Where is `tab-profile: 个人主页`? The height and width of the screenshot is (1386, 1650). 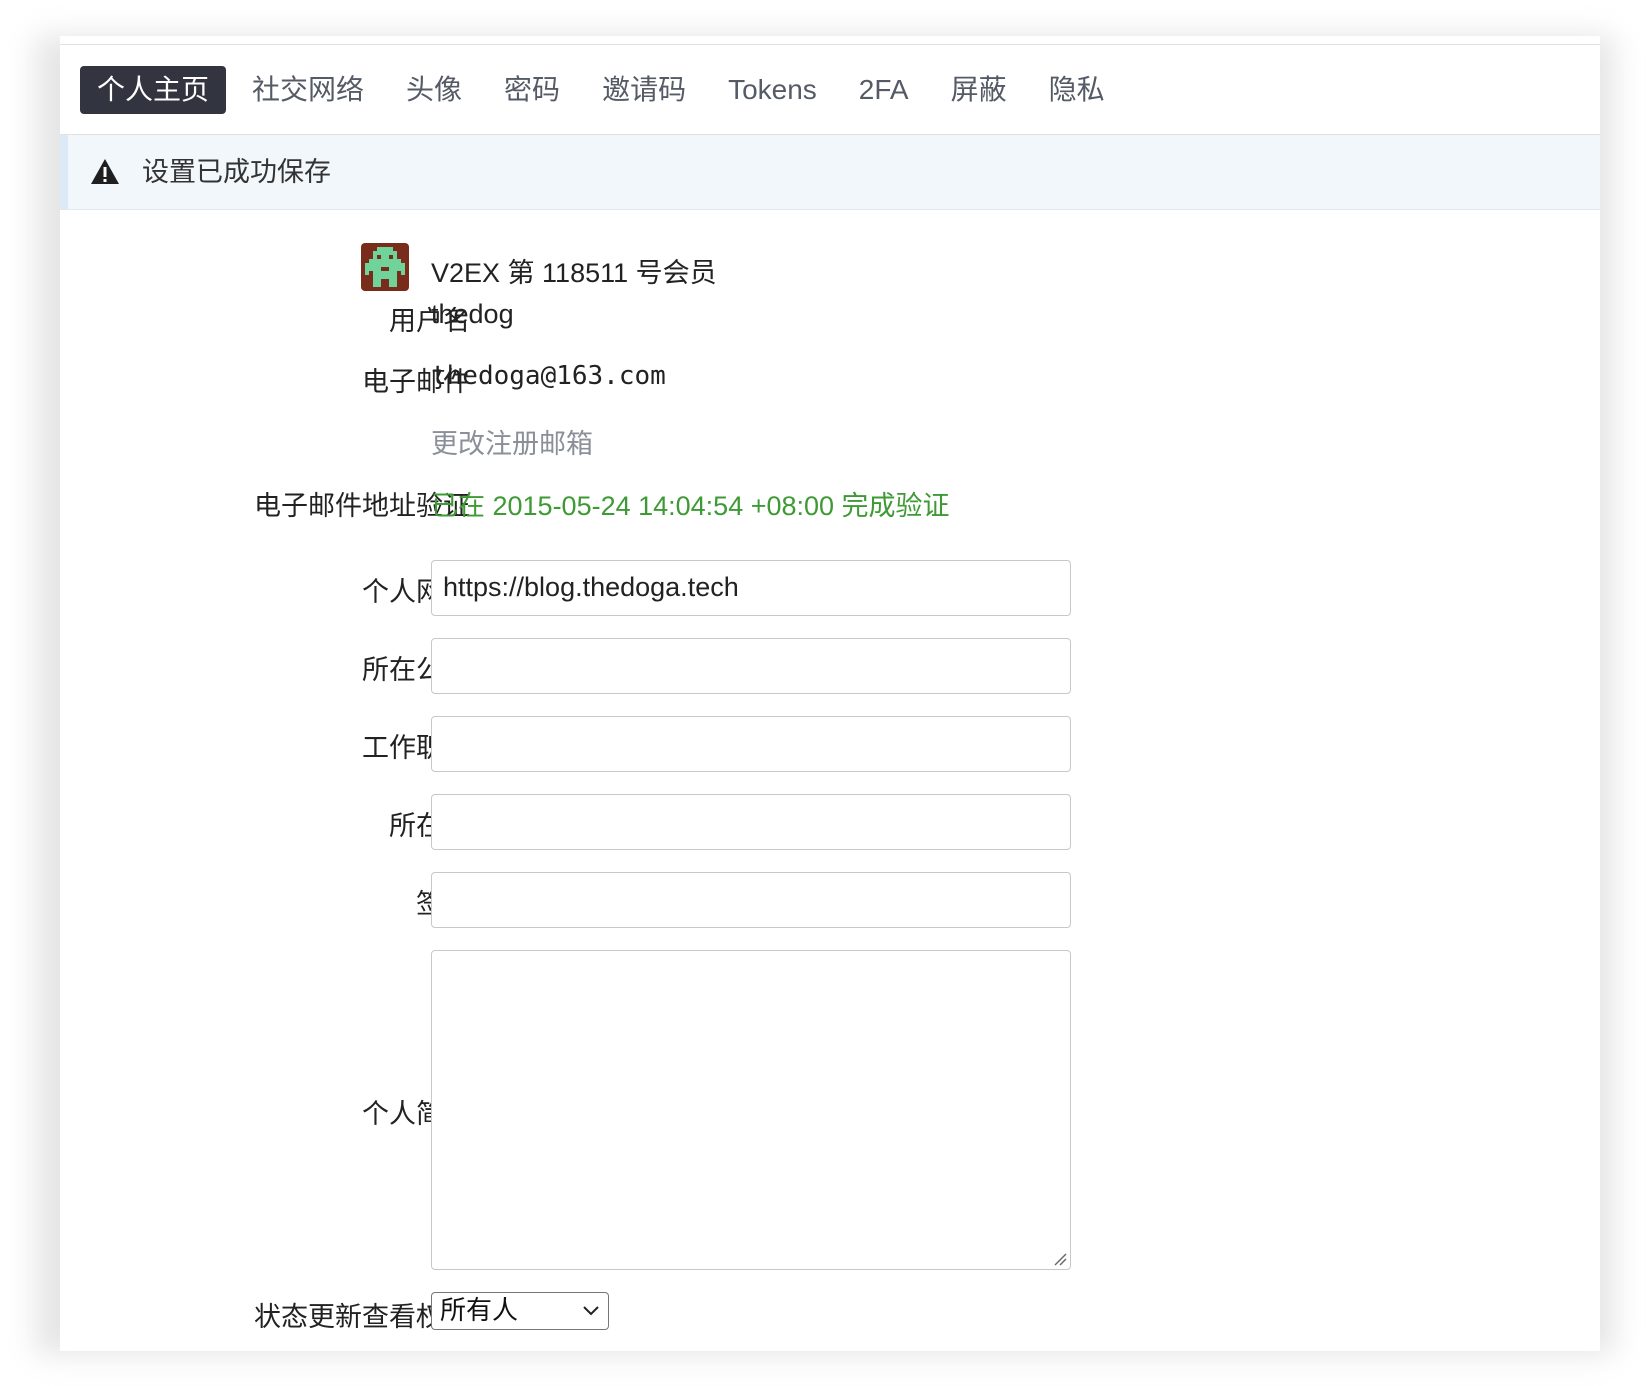
tab-profile: 个人主页 is located at coordinates (153, 90).